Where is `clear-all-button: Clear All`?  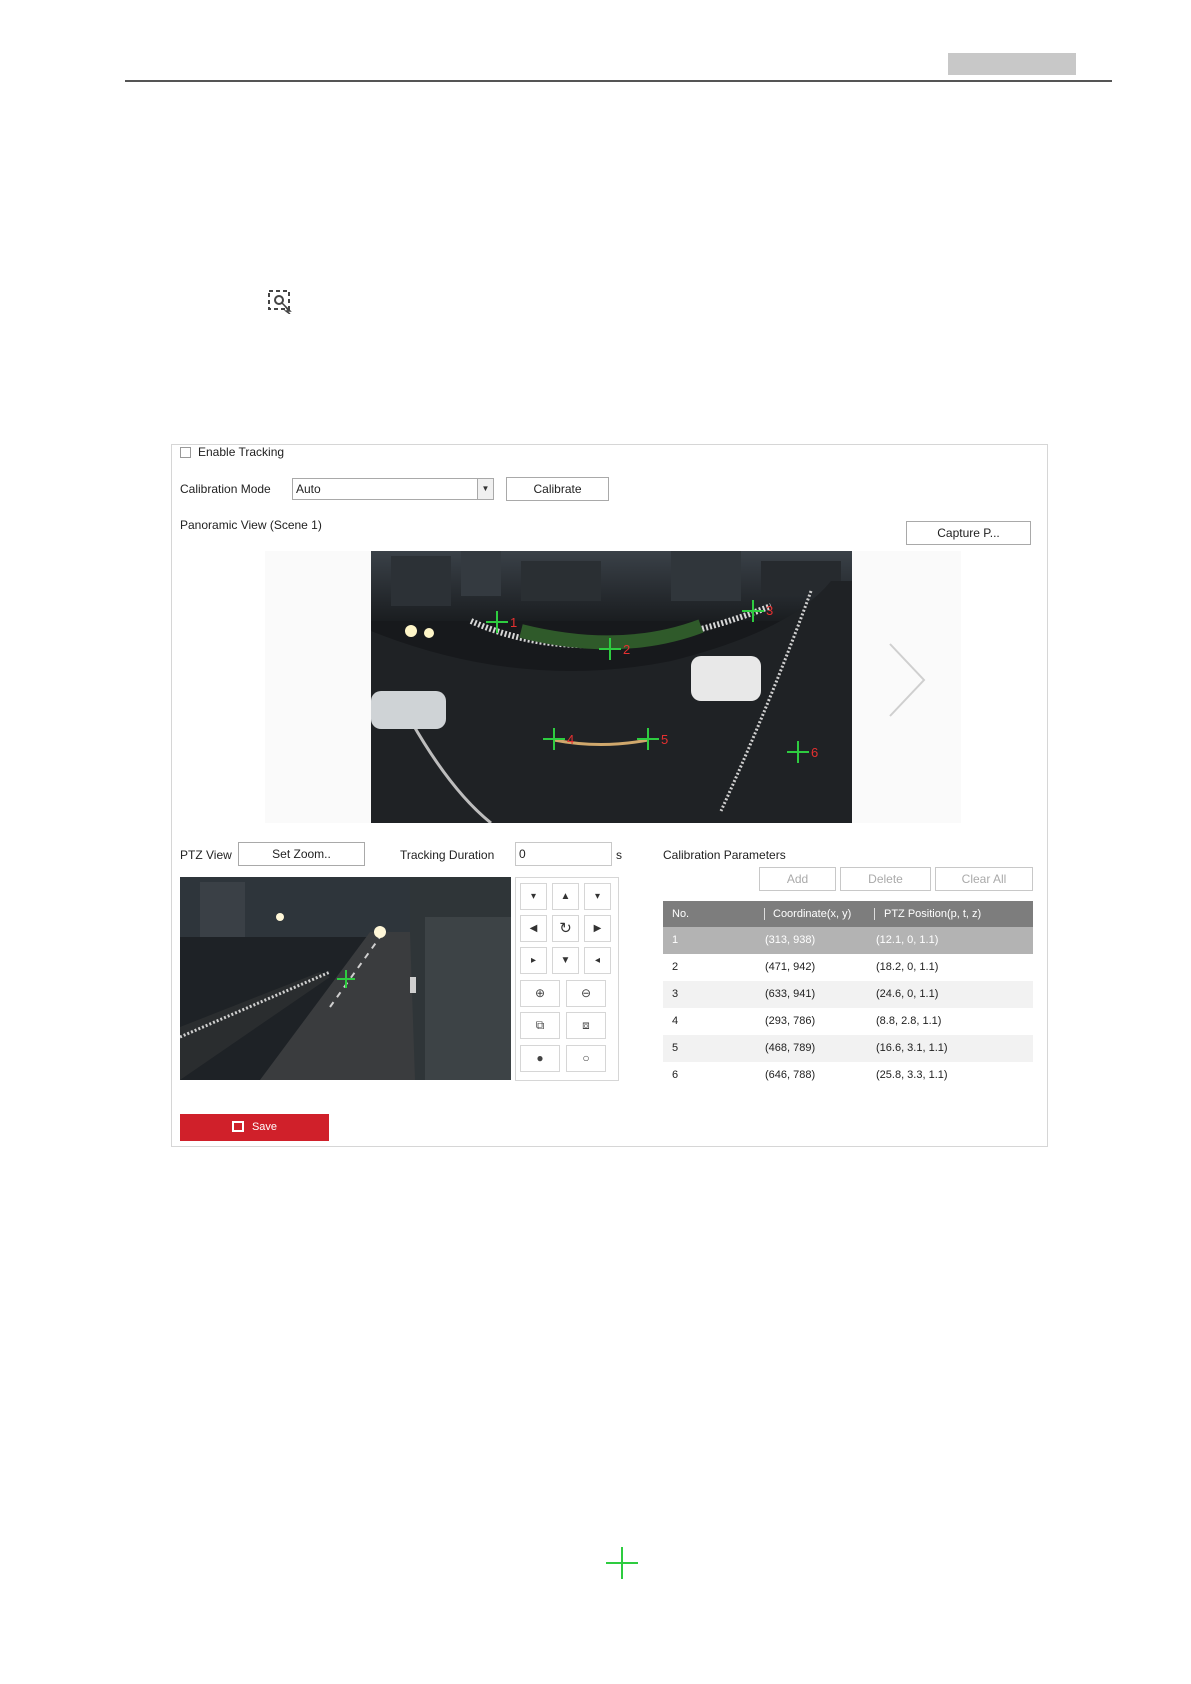
clear-all-button: Clear All is located at coordinates (984, 879).